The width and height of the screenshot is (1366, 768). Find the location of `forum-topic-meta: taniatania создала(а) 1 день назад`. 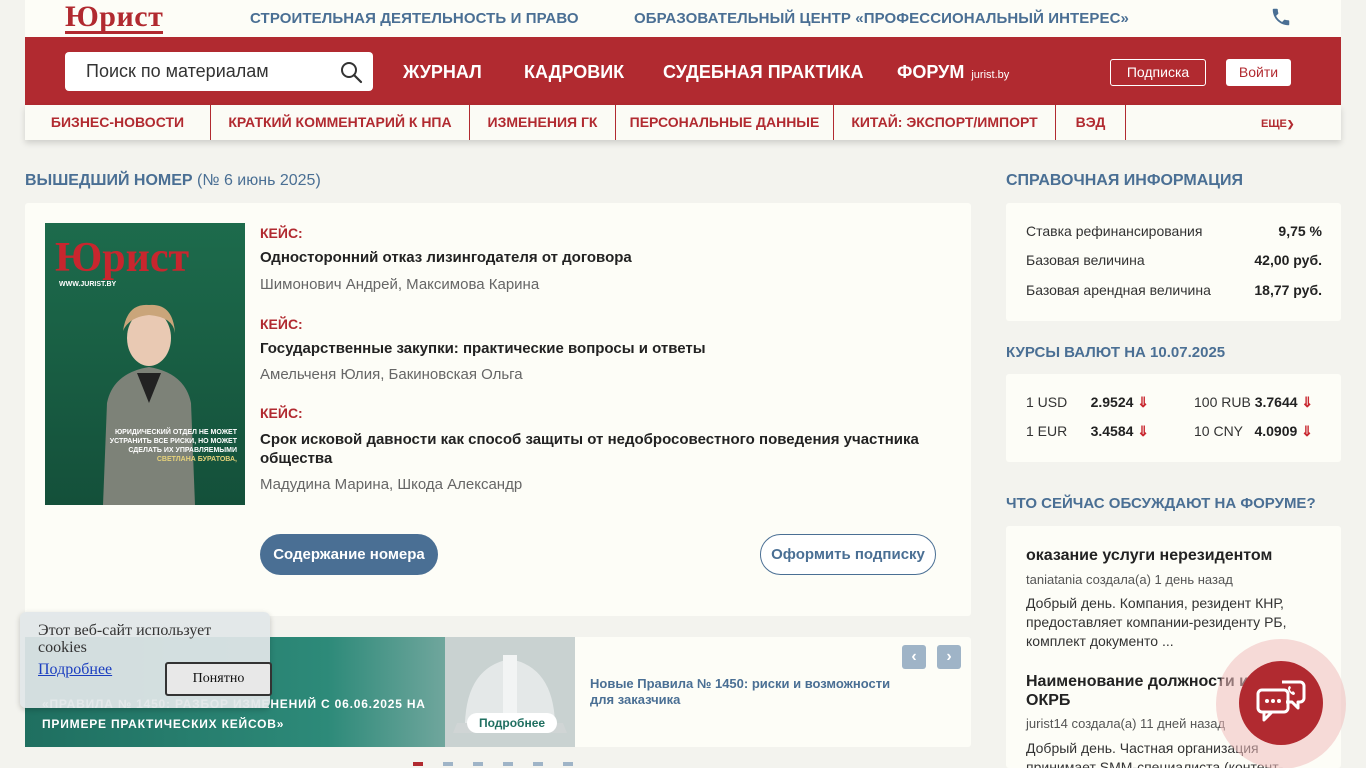

forum-topic-meta: taniatania создала(а) 1 день назад is located at coordinates (1129, 579).